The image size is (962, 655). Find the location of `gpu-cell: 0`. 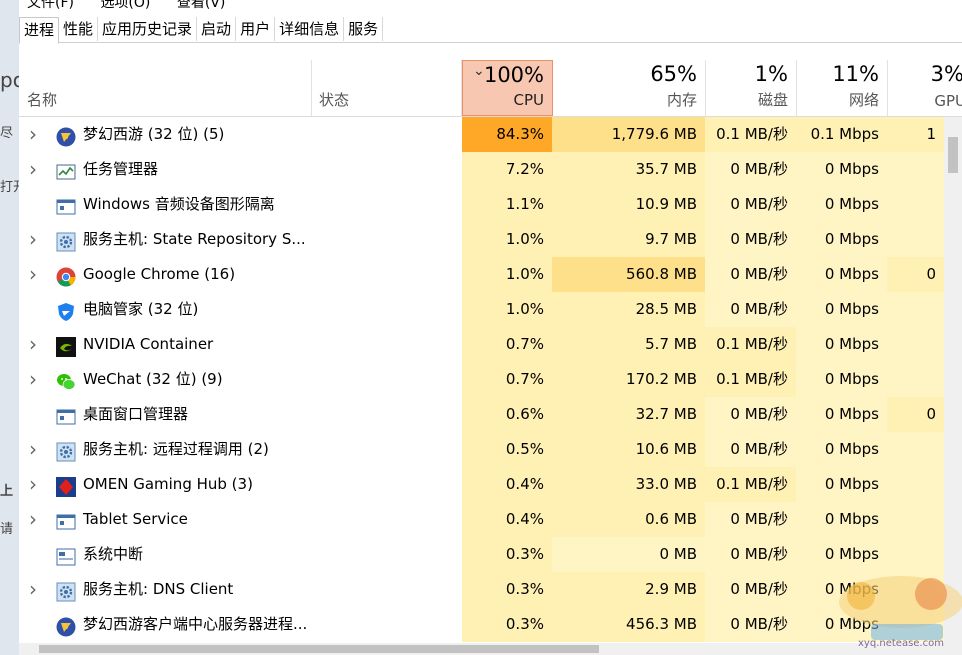

gpu-cell: 0 is located at coordinates (915, 274).